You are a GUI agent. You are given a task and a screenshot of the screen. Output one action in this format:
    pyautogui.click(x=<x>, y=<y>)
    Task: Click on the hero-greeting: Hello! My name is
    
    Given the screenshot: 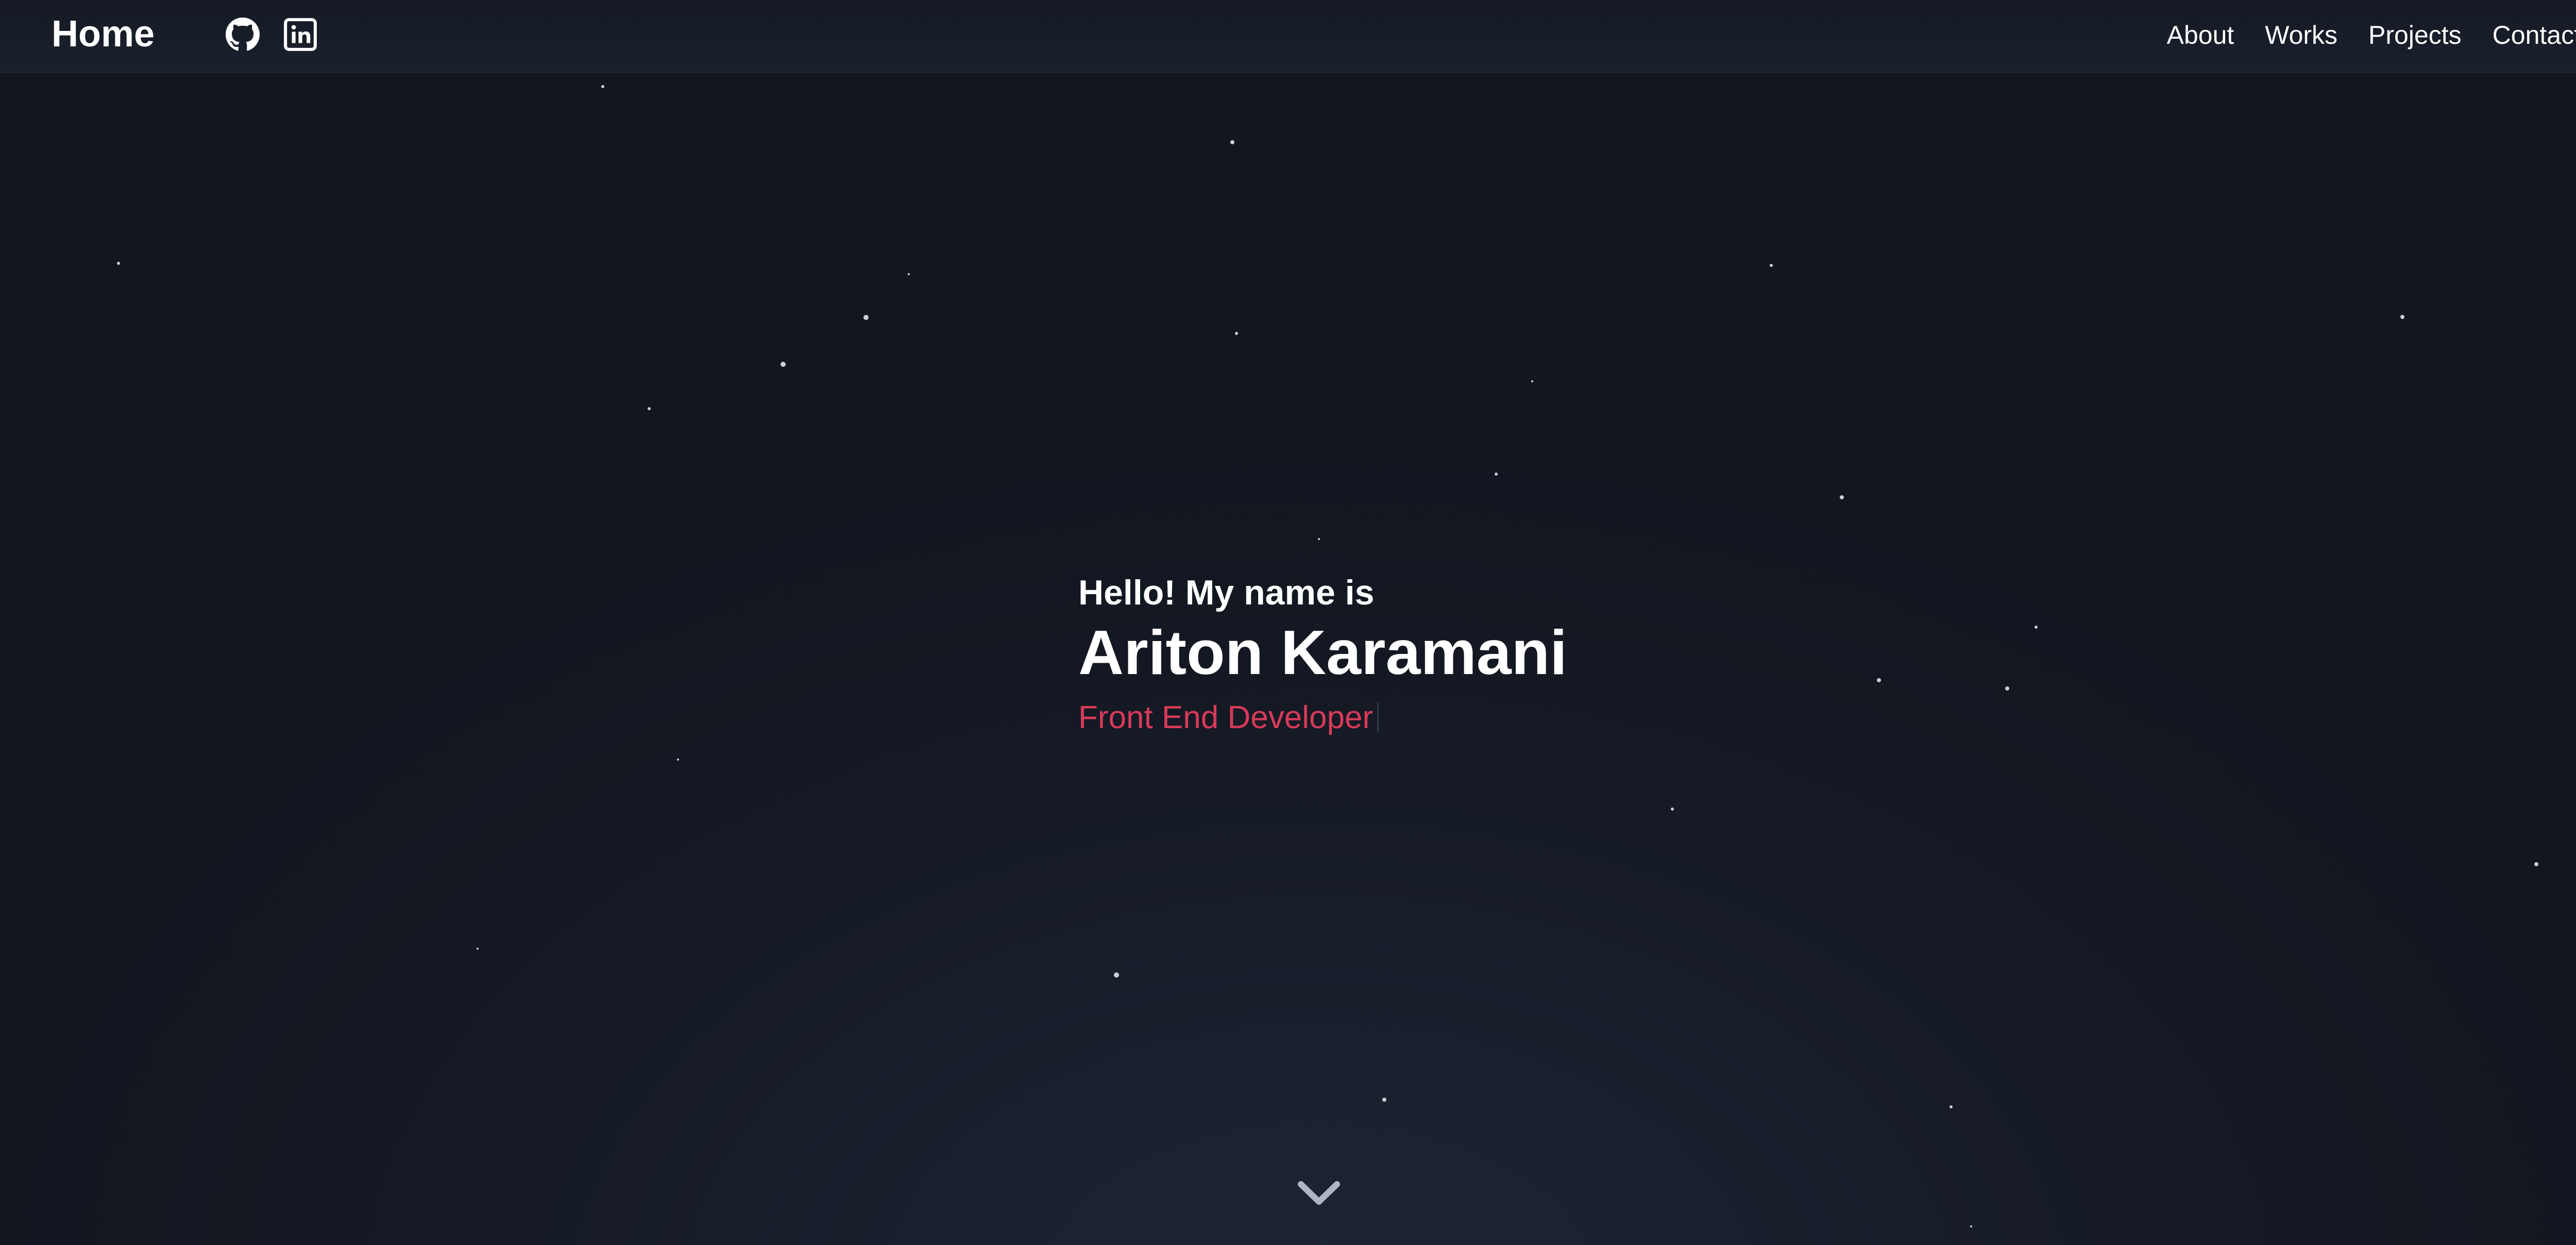 What is the action you would take?
    pyautogui.click(x=1226, y=592)
    